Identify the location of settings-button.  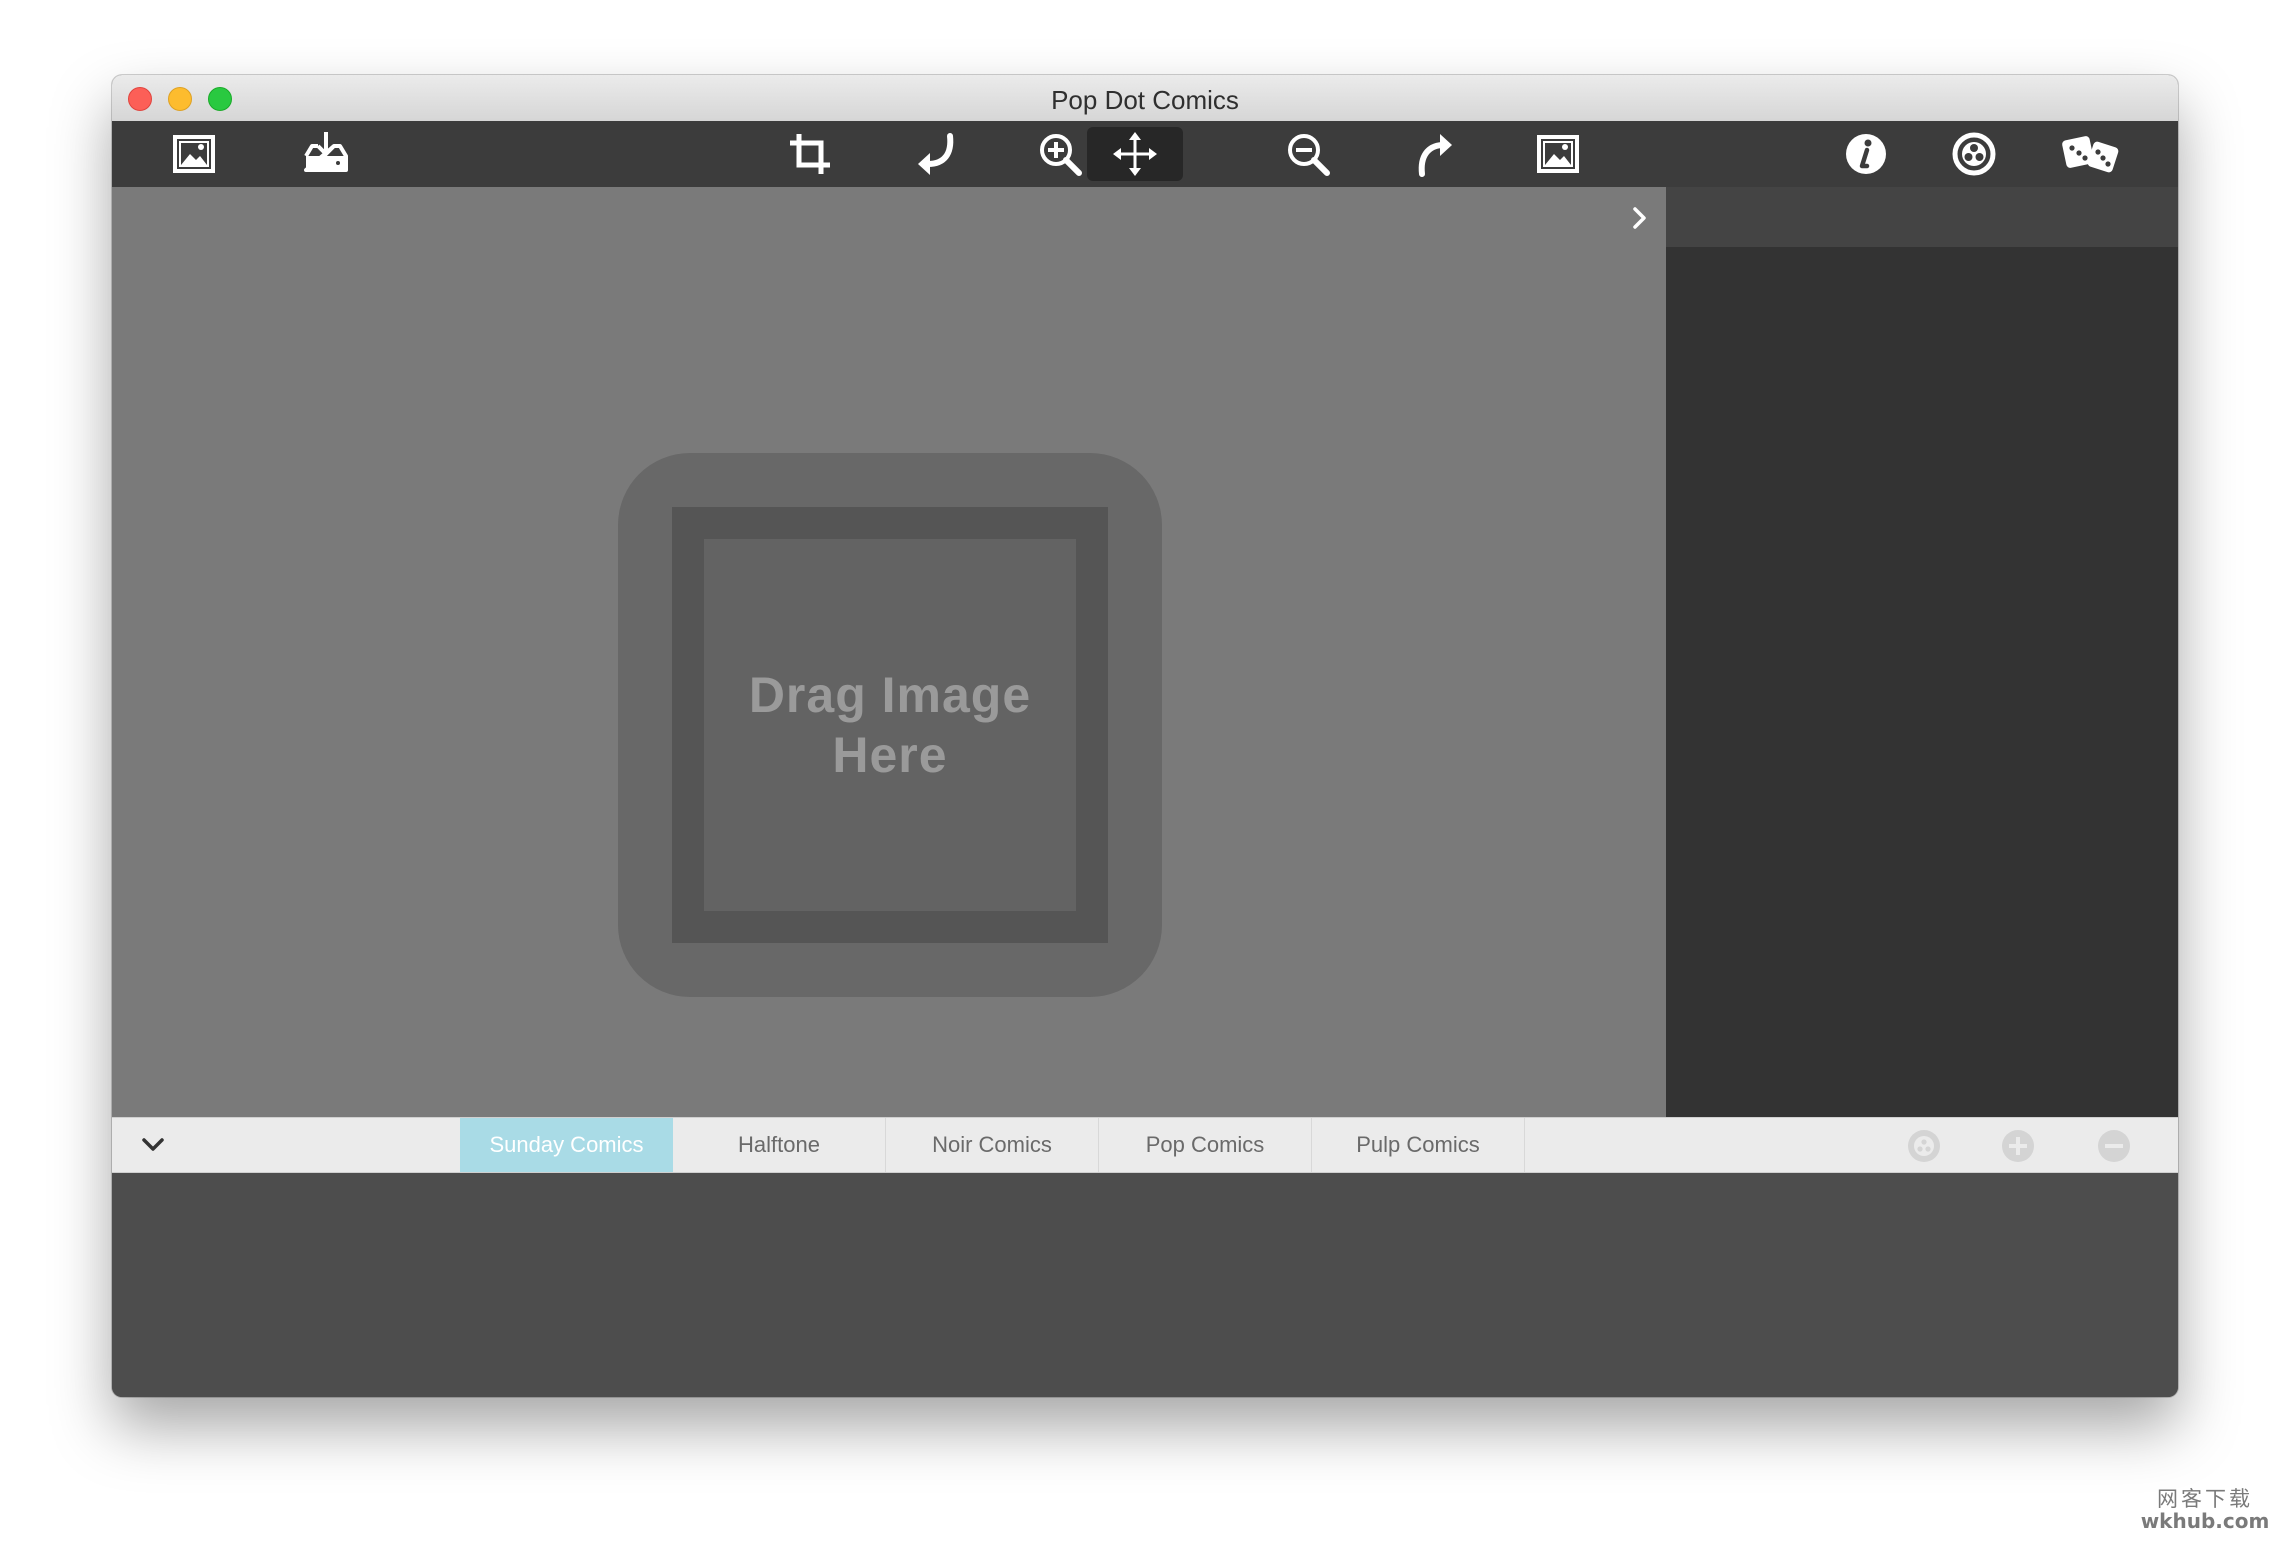
(1974, 154).